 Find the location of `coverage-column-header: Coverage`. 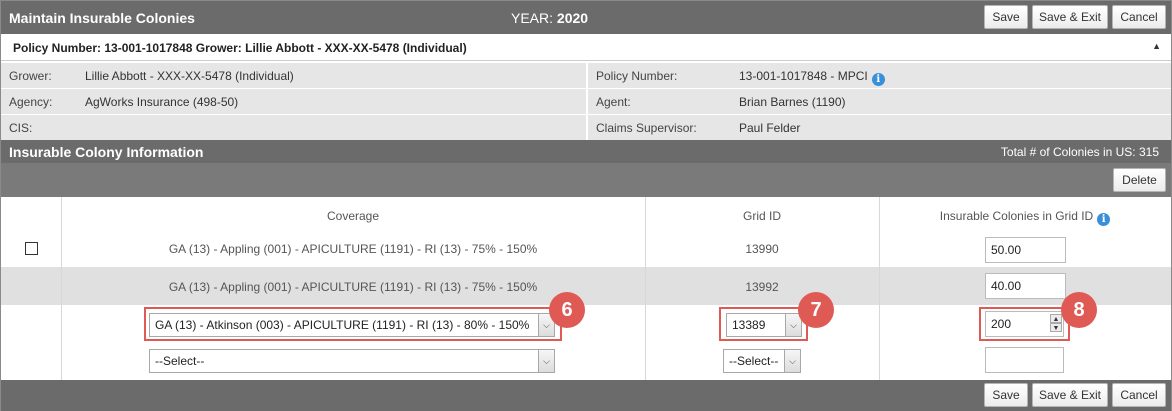

coverage-column-header: Coverage is located at coordinates (353, 216).